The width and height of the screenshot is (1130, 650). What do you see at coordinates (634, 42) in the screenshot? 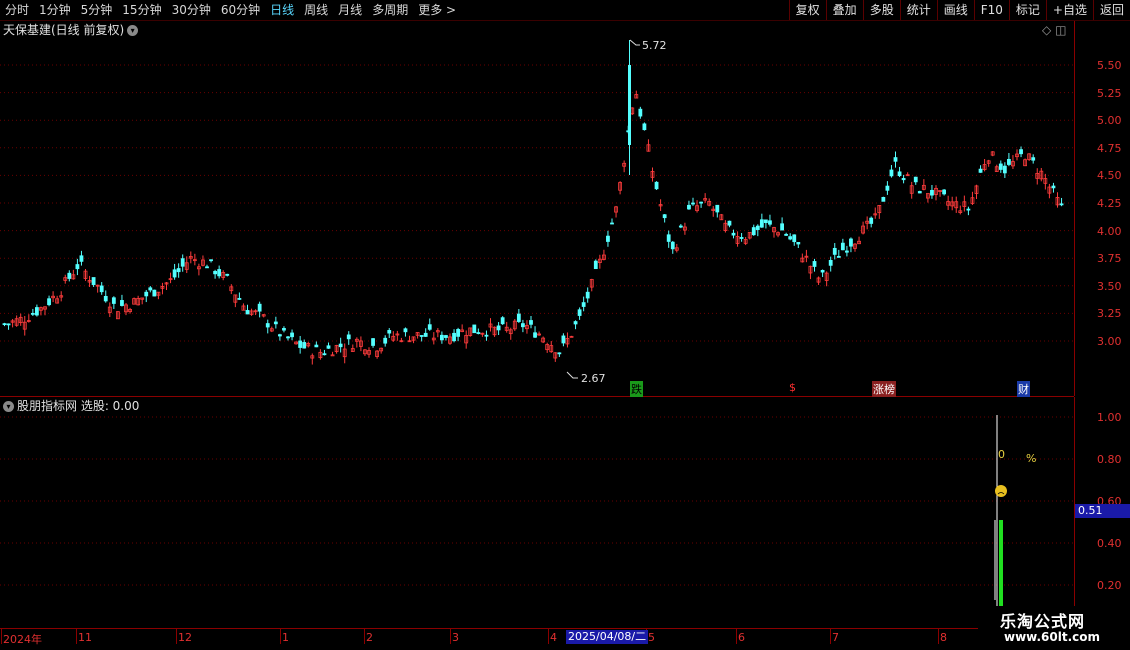
I see `high-pointer` at bounding box center [634, 42].